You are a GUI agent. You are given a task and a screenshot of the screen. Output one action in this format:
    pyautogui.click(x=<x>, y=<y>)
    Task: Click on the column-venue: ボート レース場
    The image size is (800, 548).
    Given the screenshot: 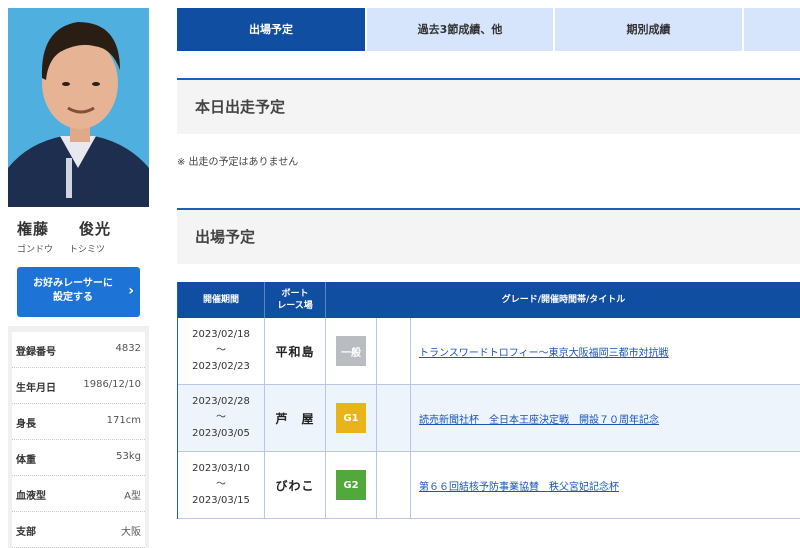 What is the action you would take?
    pyautogui.click(x=295, y=300)
    